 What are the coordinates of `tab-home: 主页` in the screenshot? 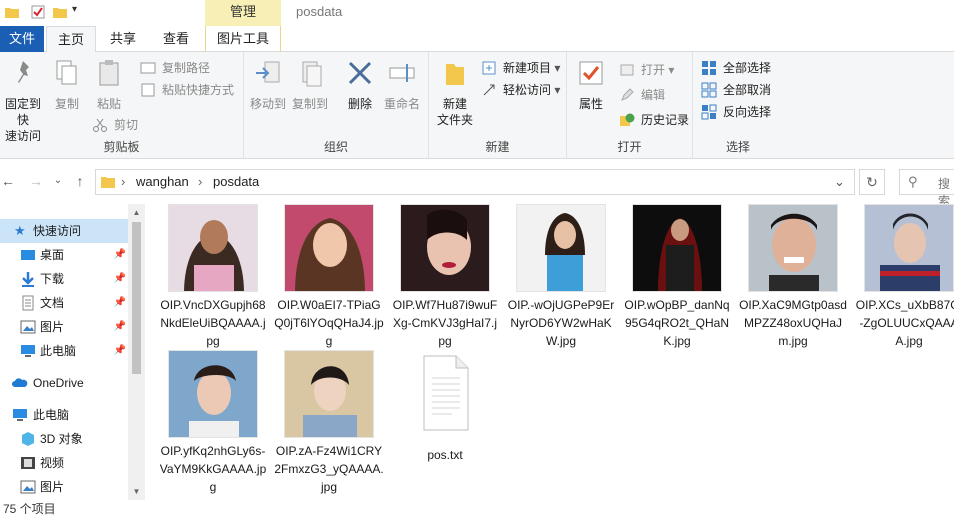 It's located at (71, 39).